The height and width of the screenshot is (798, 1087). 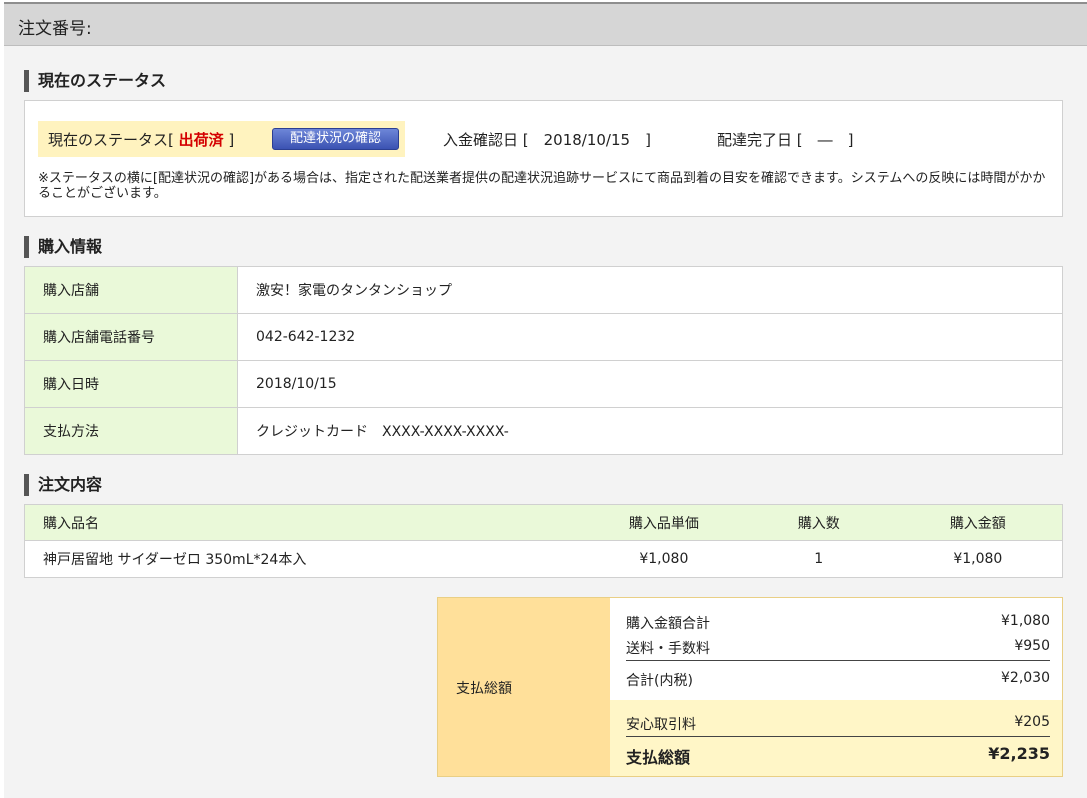 What do you see at coordinates (818, 559) in the screenshot?
I see `item-qty: 1` at bounding box center [818, 559].